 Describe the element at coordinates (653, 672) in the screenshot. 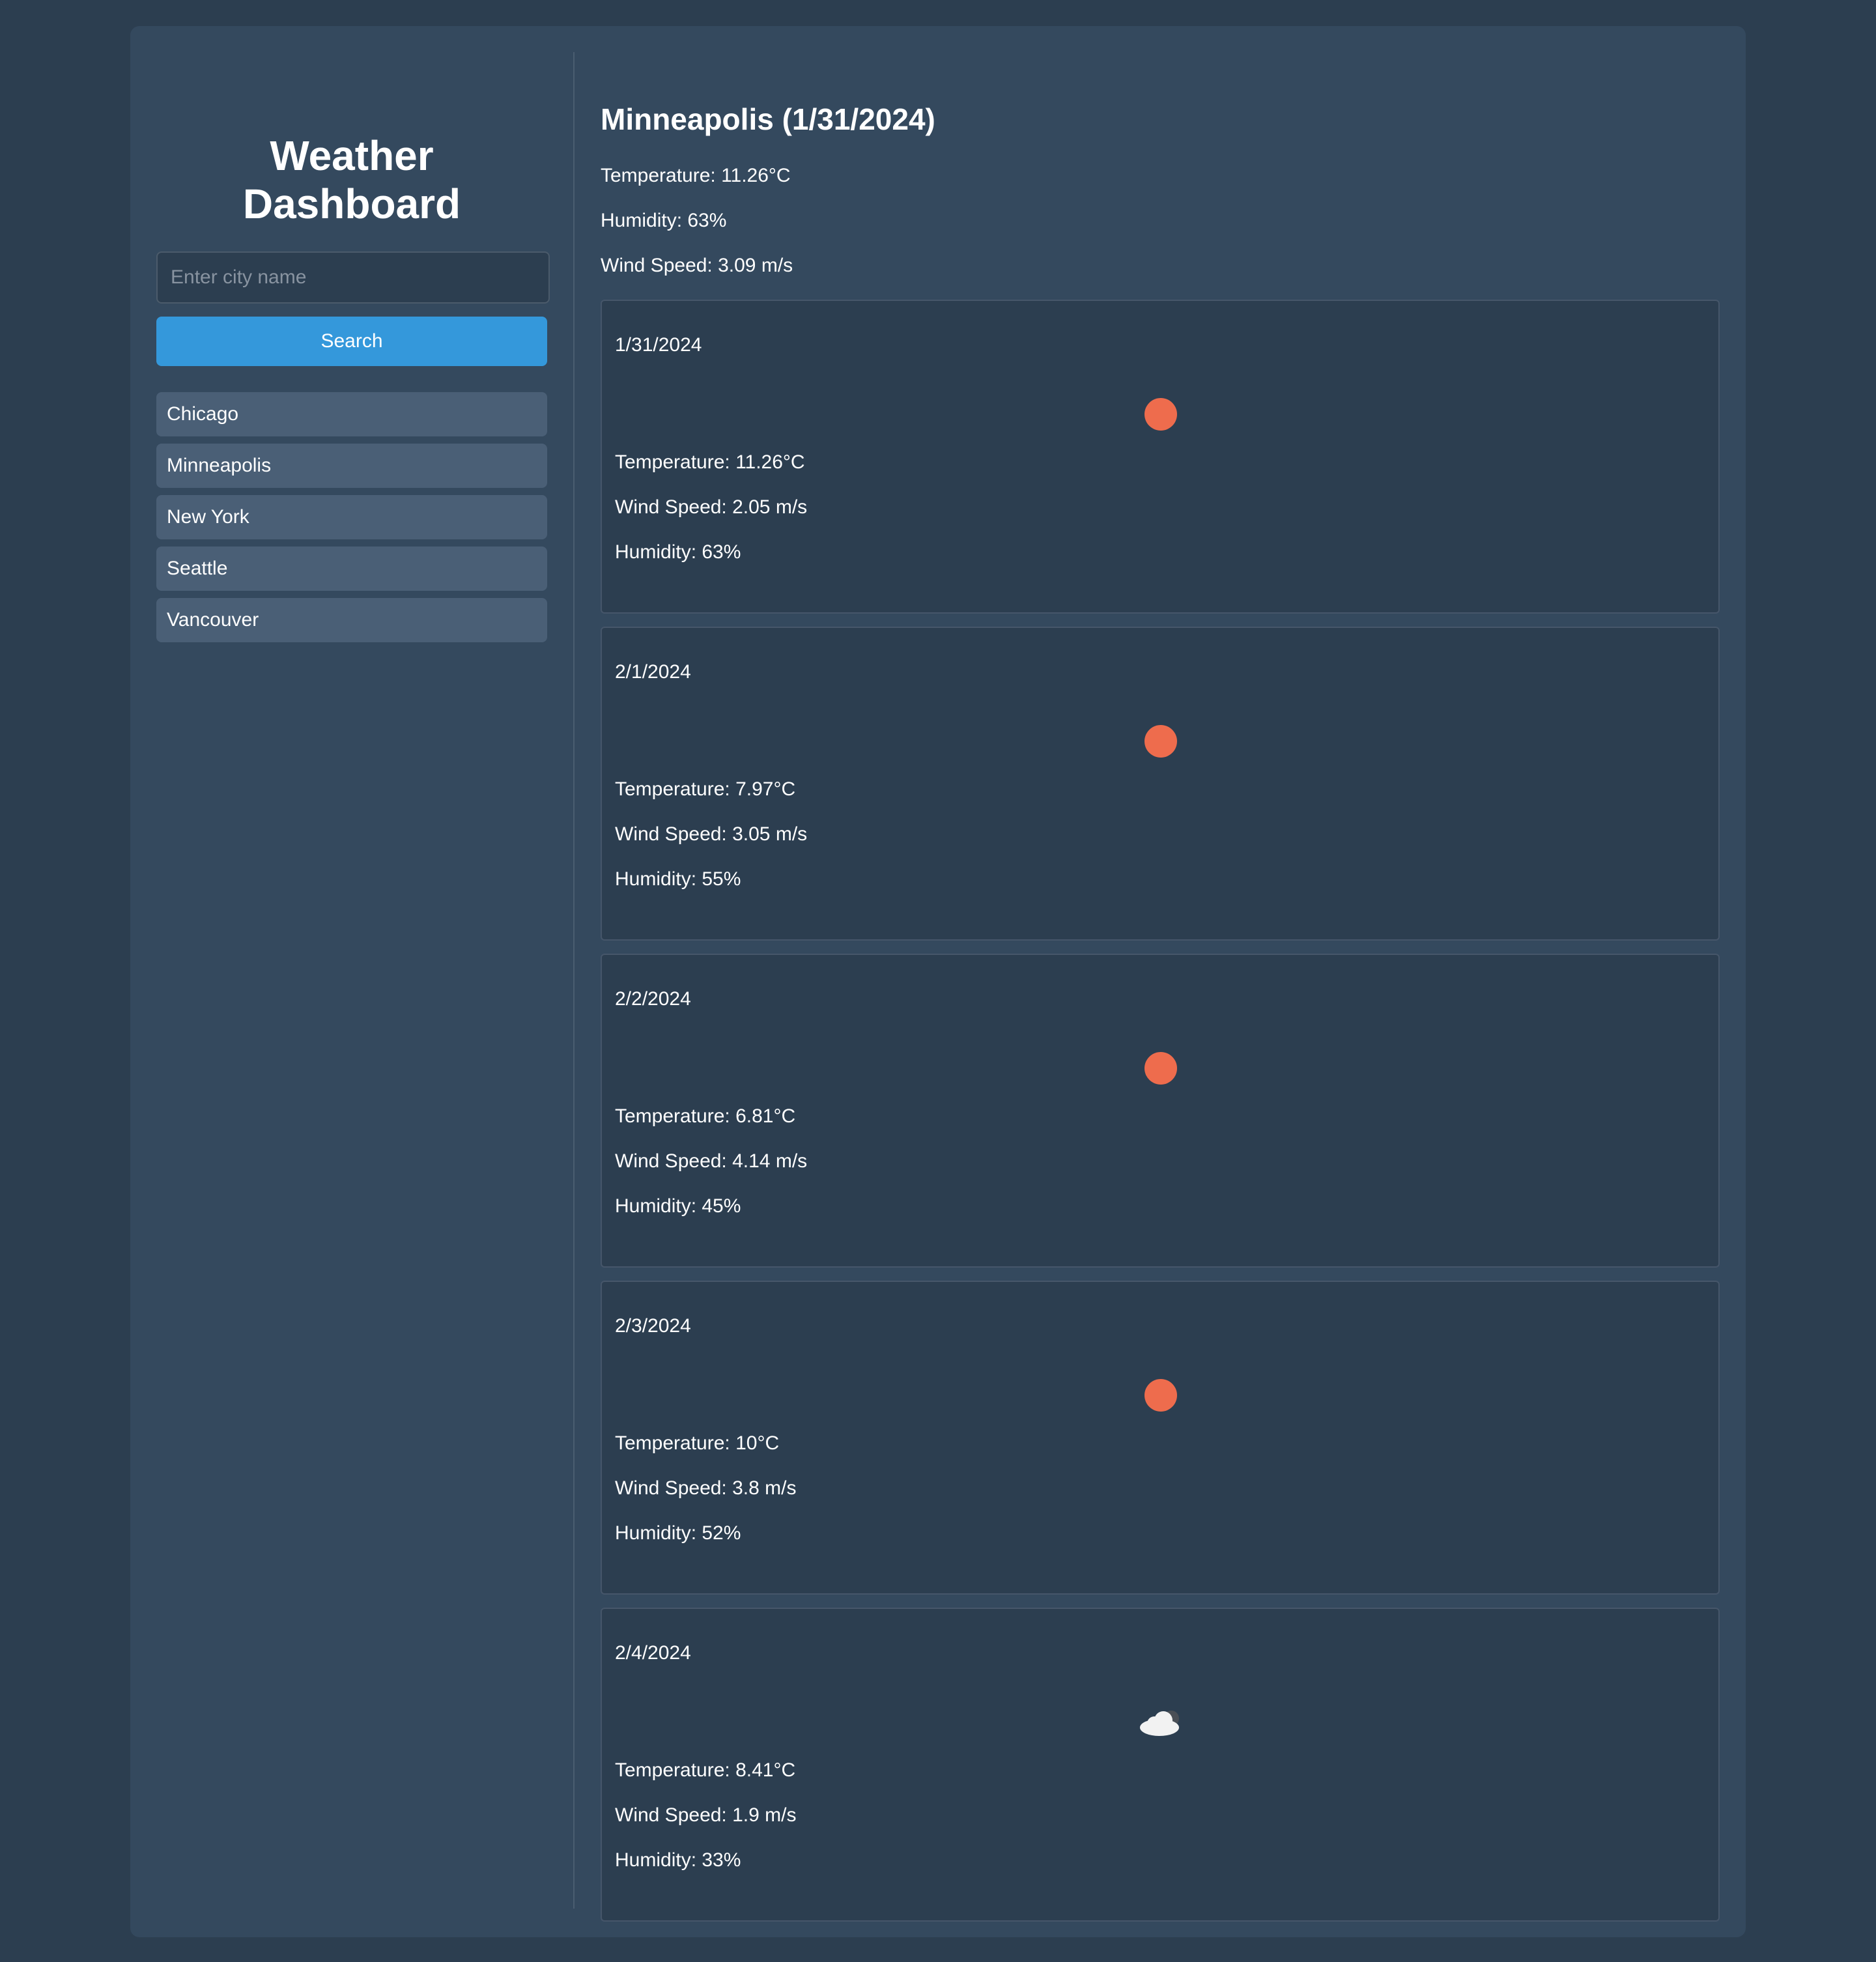

I see `forecast-date: 2/1/2024` at that location.